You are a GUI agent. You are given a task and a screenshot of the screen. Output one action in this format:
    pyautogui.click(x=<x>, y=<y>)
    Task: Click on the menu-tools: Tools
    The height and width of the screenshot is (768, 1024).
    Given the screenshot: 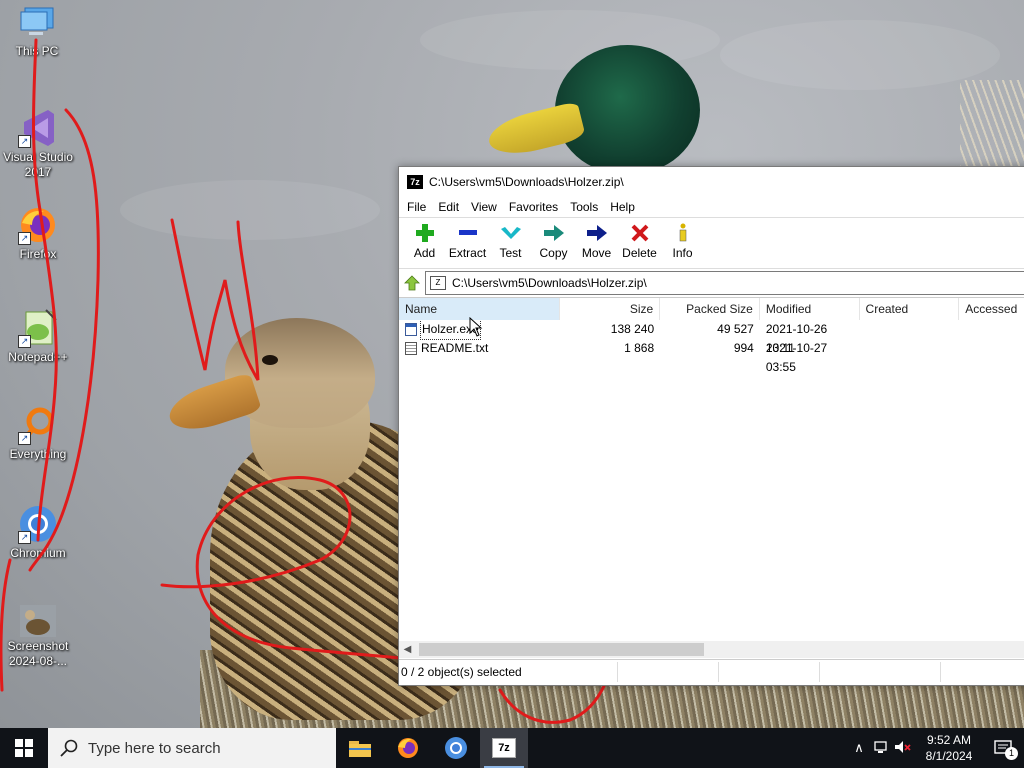 What is the action you would take?
    pyautogui.click(x=584, y=207)
    